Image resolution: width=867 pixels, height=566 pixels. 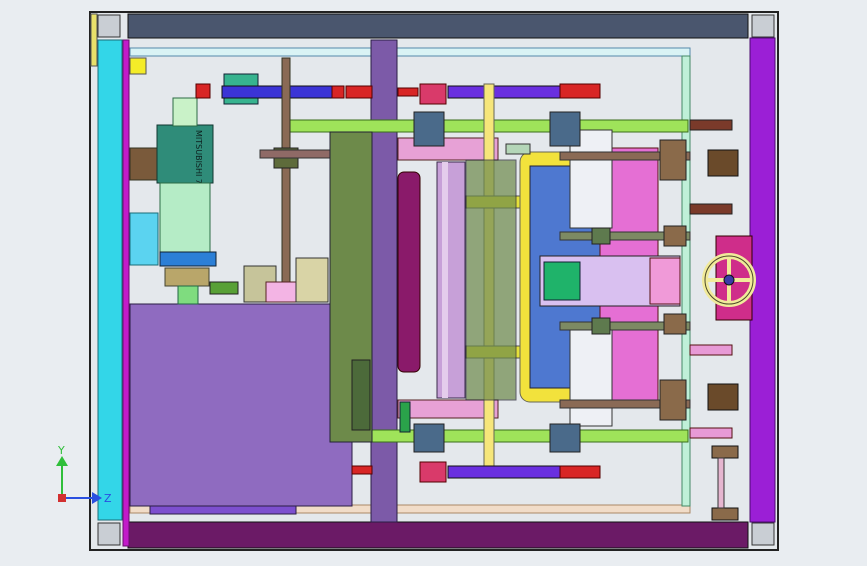 What do you see at coordinates (580, 472) in the screenshot?
I see `bottom-fitting-b` at bounding box center [580, 472].